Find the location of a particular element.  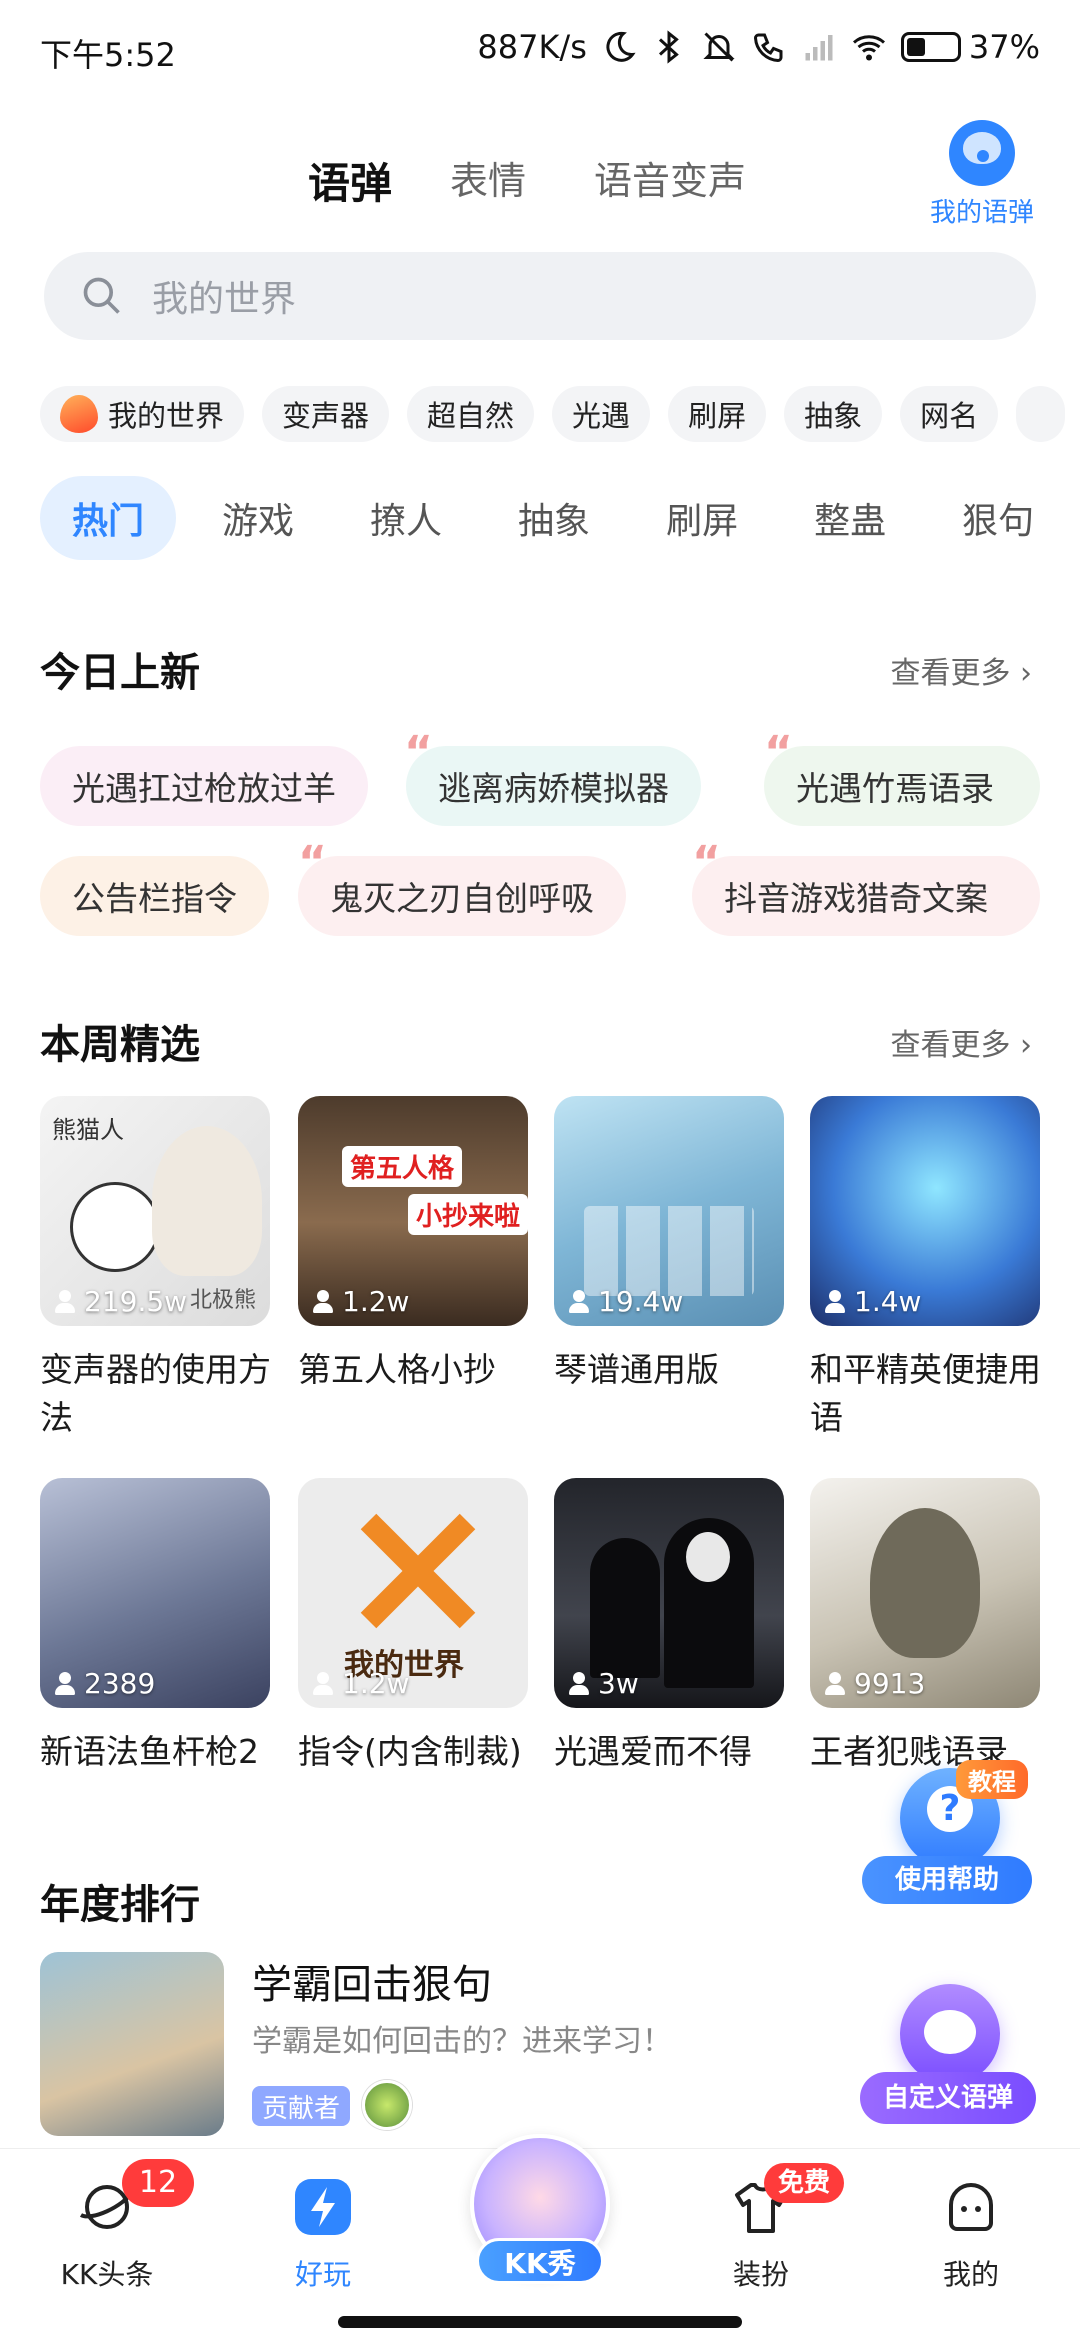

kk-show-label: KK秀 is located at coordinates (540, 2261).